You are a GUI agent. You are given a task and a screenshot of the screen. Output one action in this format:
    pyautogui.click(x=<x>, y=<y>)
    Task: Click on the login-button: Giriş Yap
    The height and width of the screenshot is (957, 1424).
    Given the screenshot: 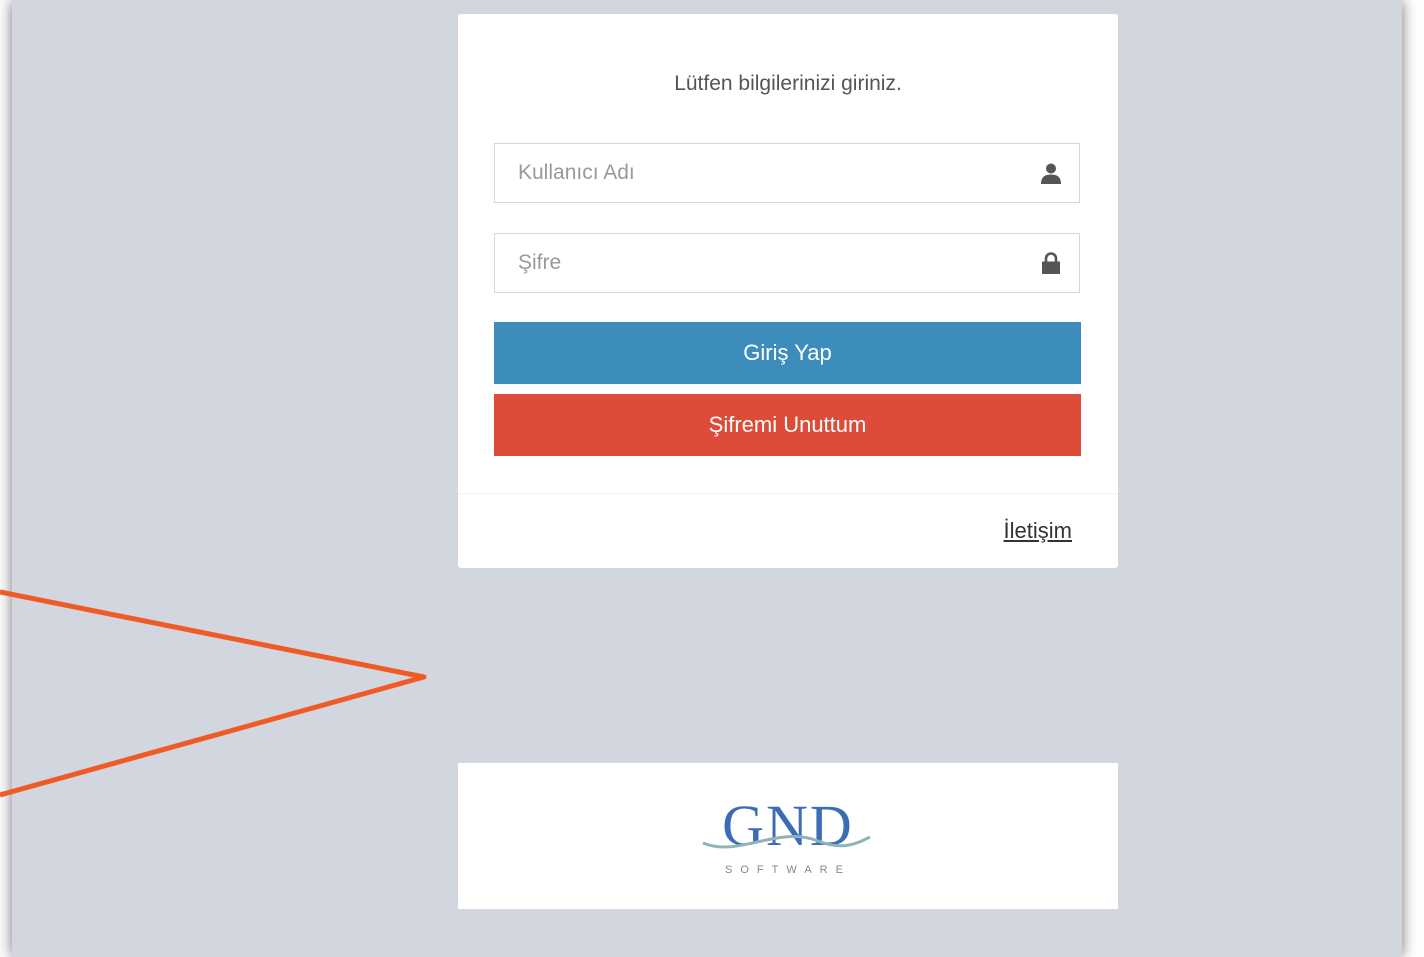 What is the action you would take?
    pyautogui.click(x=787, y=353)
    